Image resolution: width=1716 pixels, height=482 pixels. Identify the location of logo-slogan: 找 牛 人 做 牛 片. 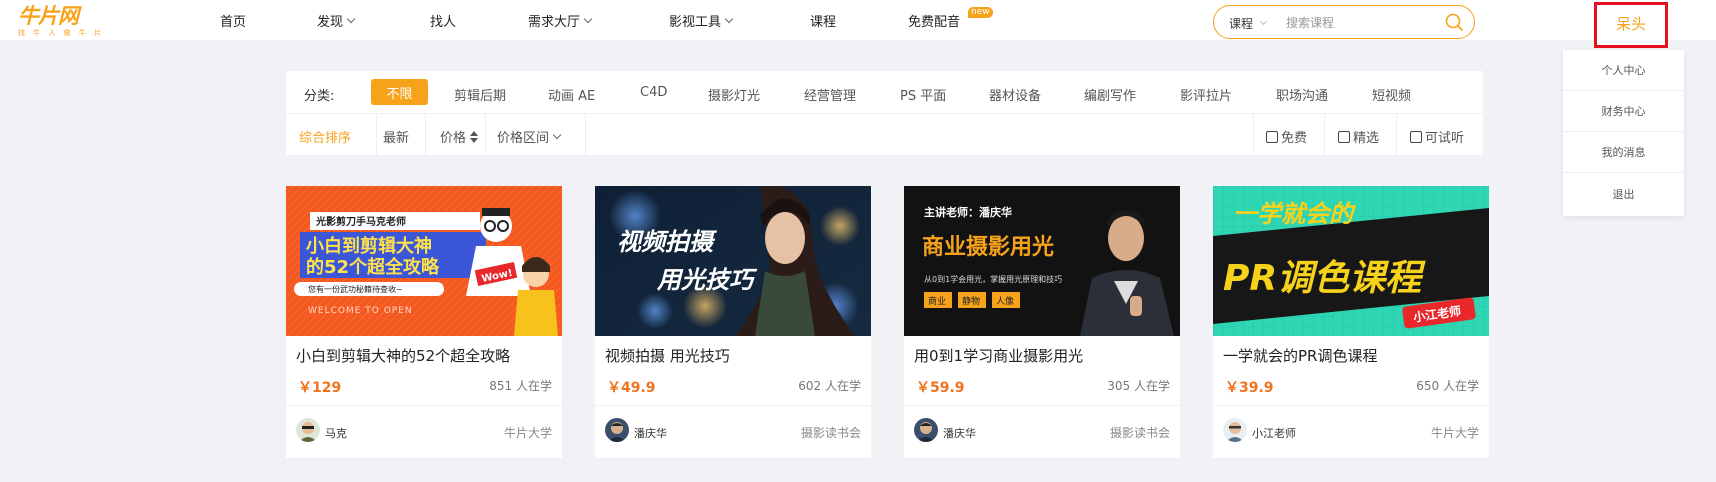
(61, 33).